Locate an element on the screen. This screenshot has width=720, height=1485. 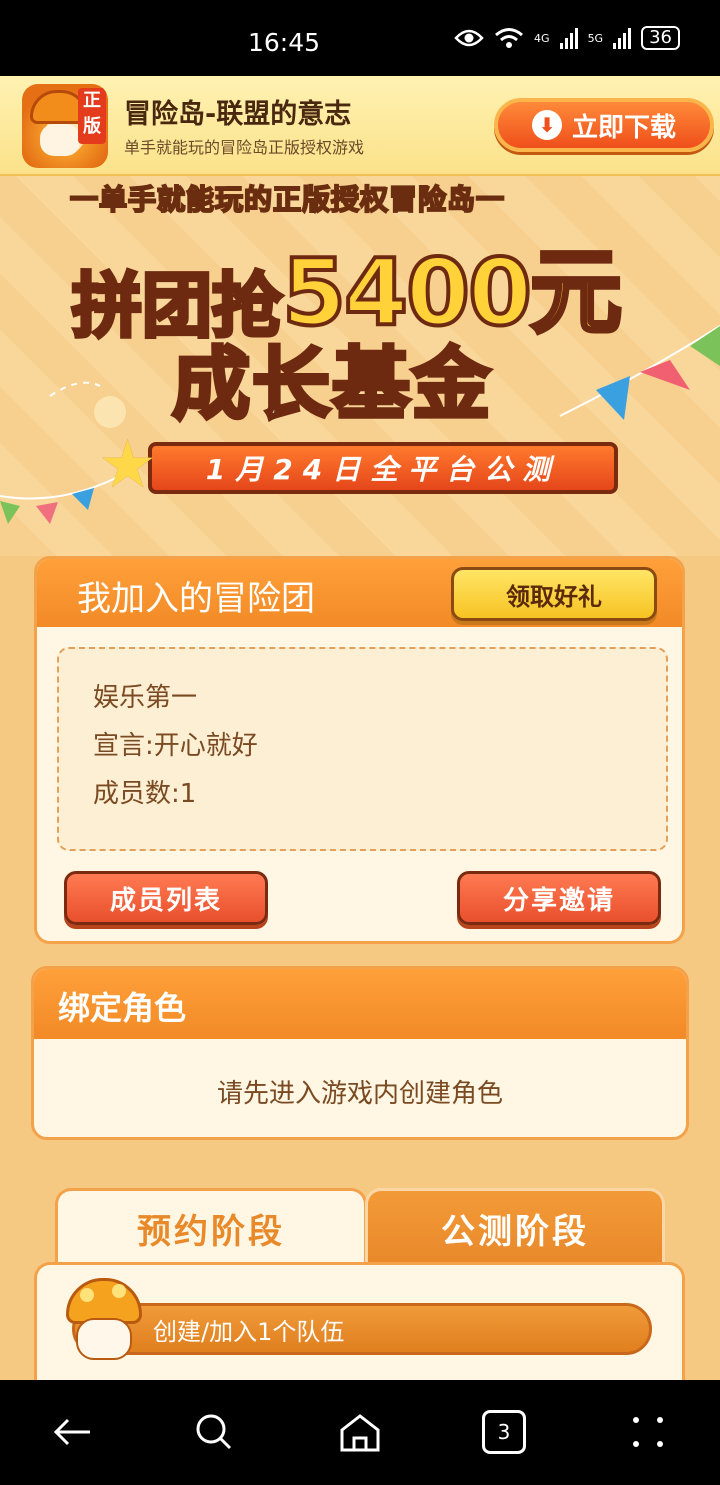
bind-role-card: 绑定角色 请先进入游戏内创建角色 is located at coordinates (360, 1053).